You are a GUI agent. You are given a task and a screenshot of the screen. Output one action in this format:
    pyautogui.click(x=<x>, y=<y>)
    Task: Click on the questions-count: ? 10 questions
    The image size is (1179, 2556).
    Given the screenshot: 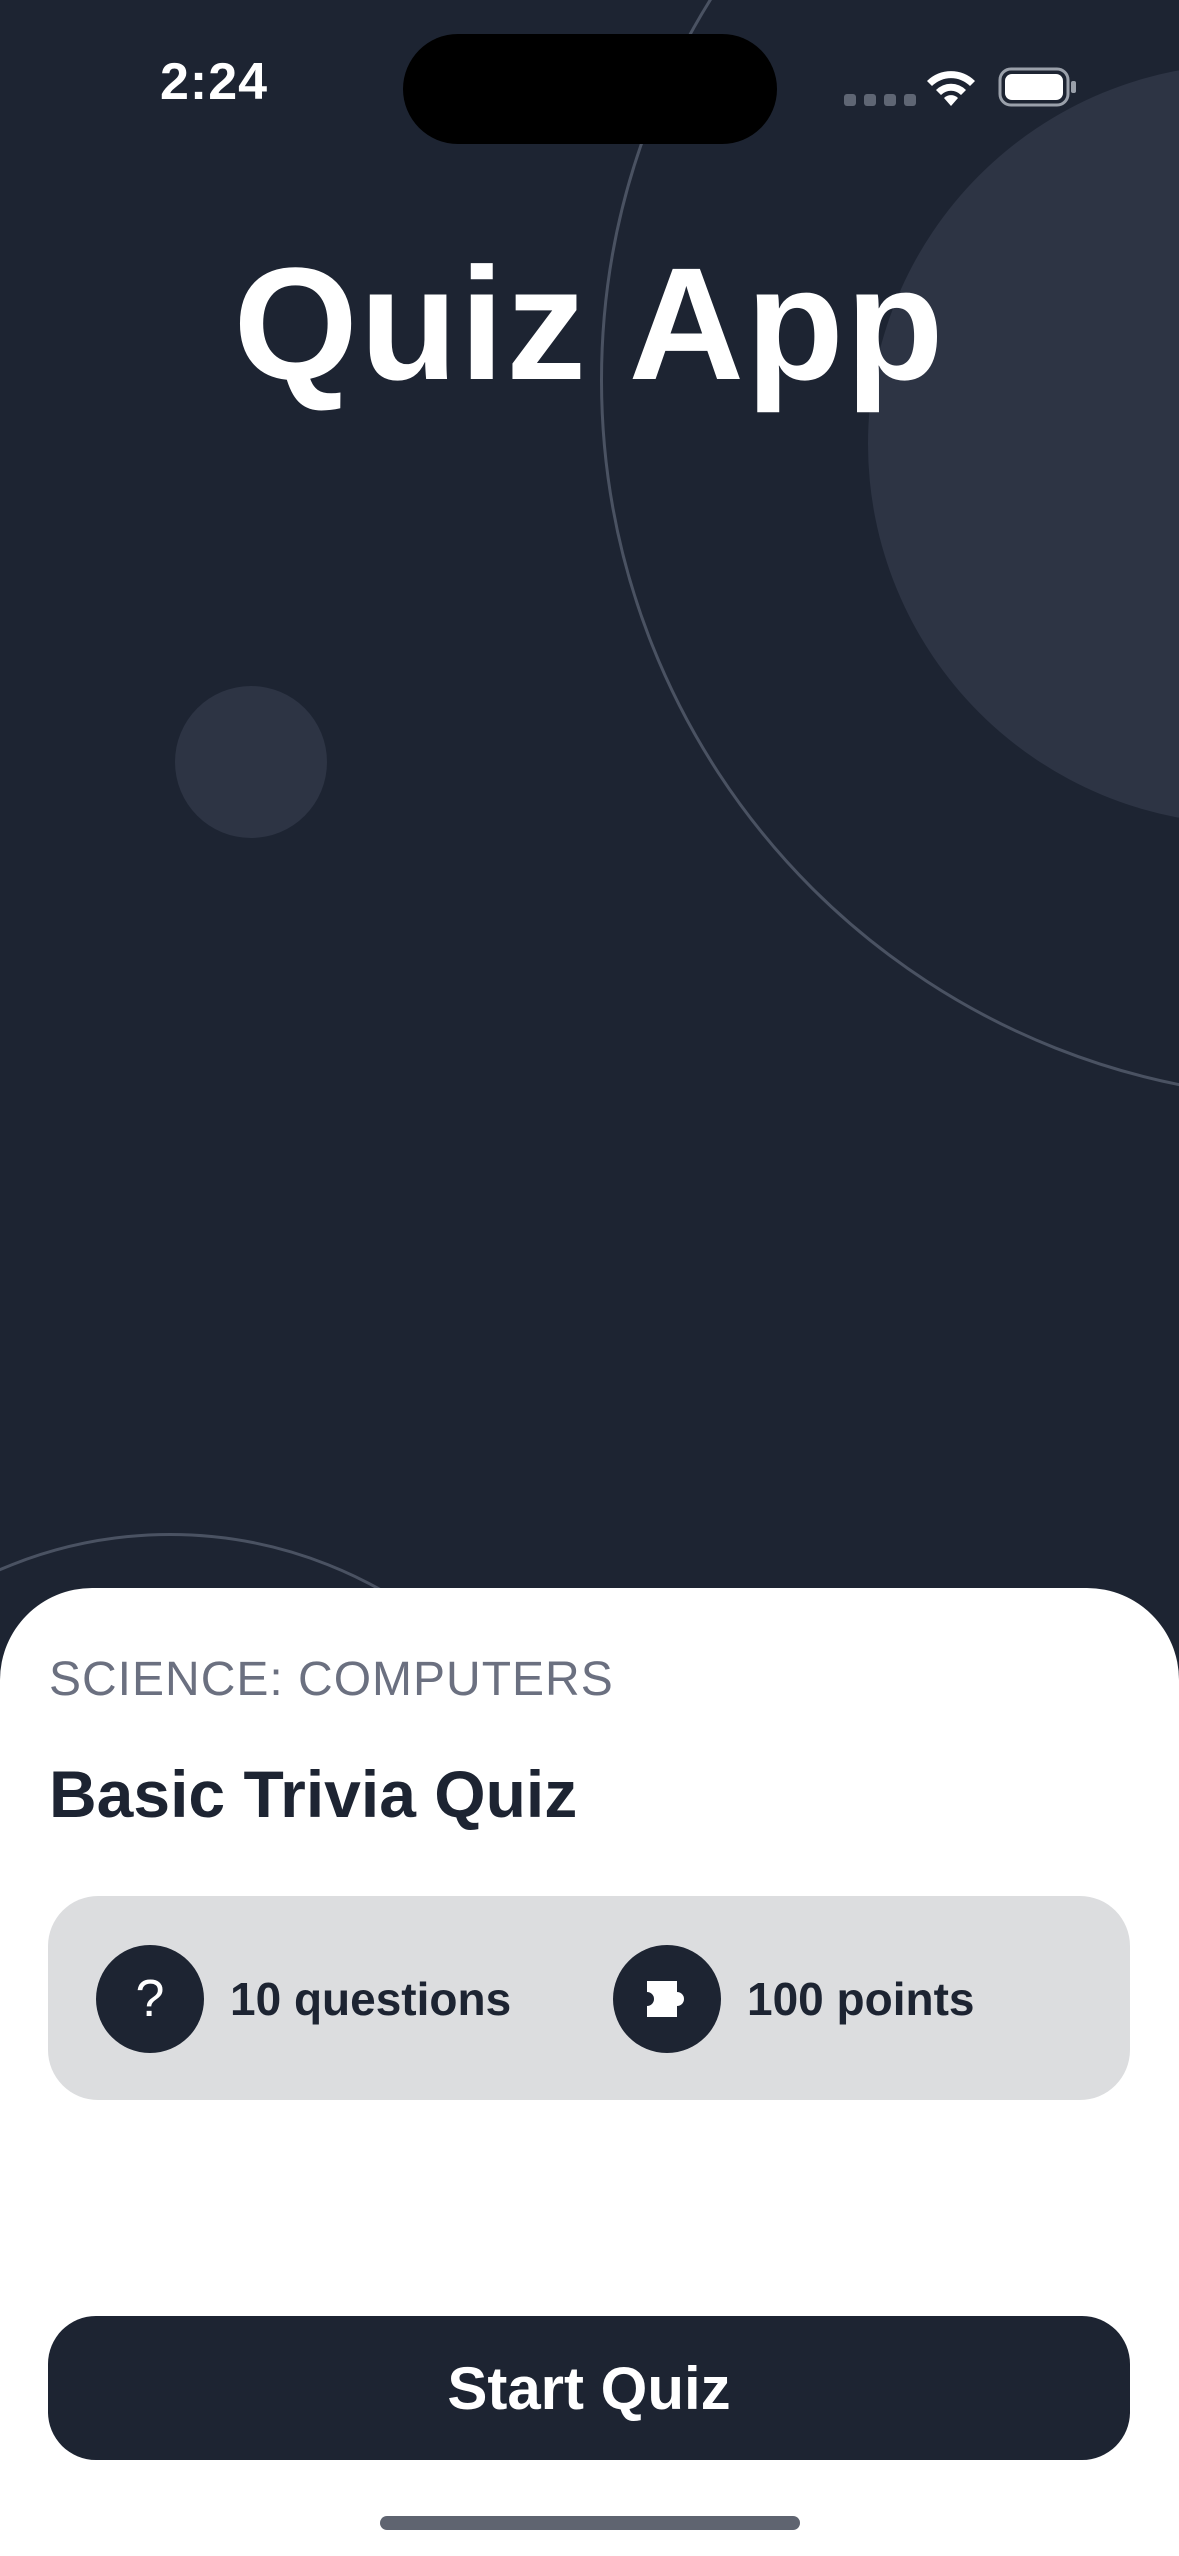 What is the action you would take?
    pyautogui.click(x=303, y=1999)
    